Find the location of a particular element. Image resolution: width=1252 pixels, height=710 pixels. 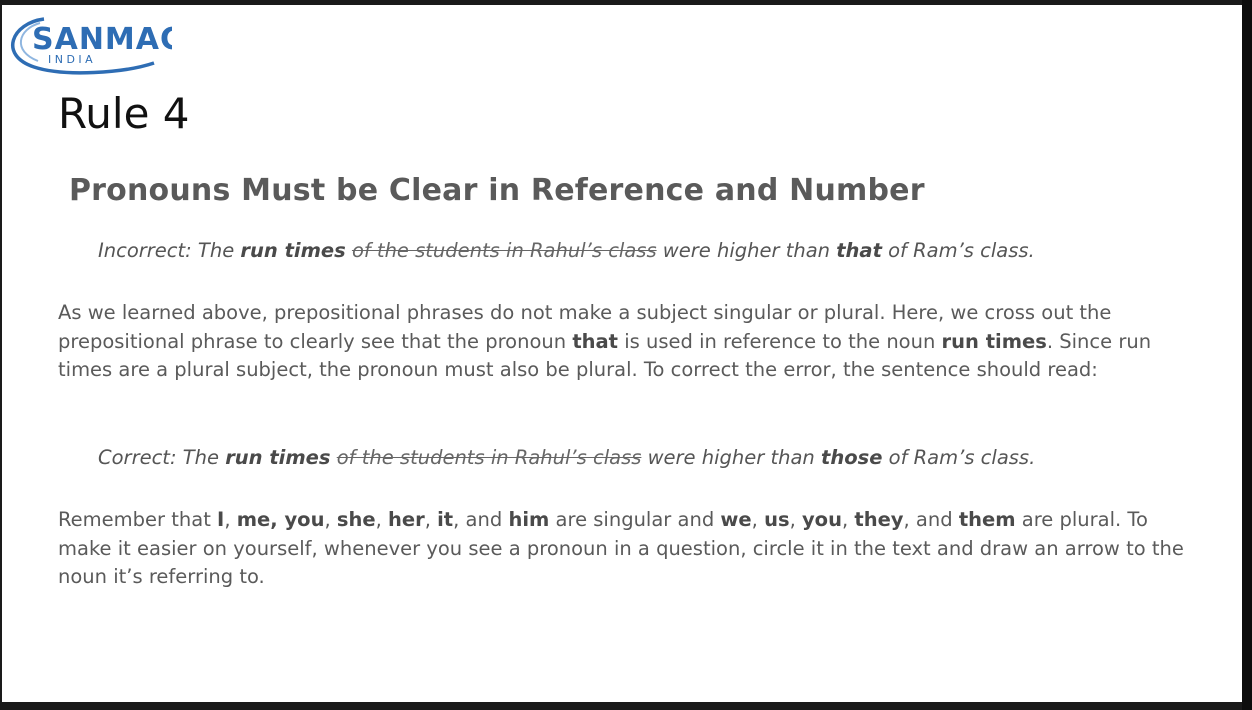

correct-suffix: of Ram’s class. is located at coordinates (959, 457).